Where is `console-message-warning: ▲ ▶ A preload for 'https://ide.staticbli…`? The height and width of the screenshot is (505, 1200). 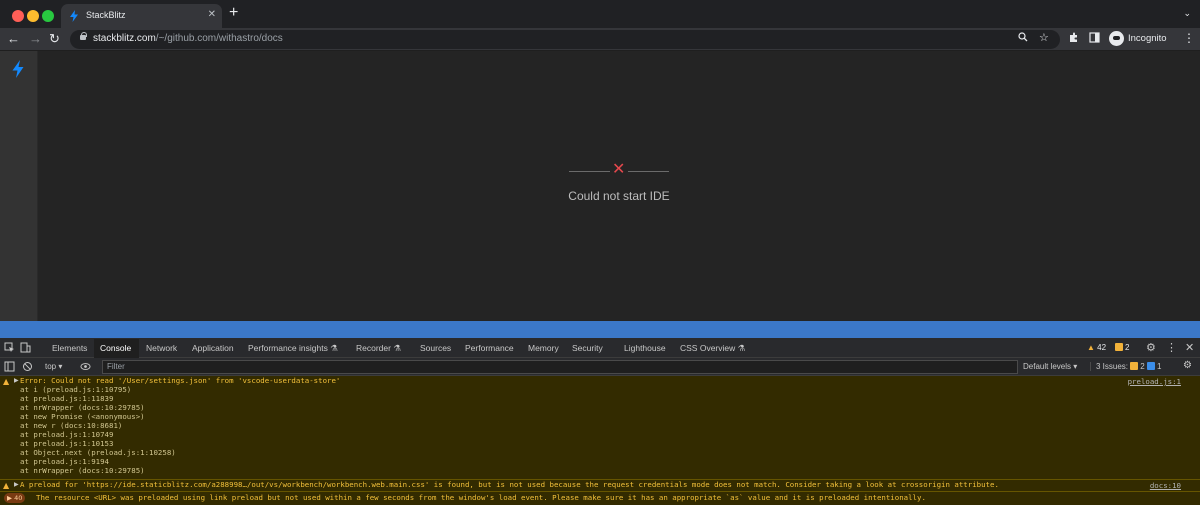 console-message-warning: ▲ ▶ A preload for 'https://ide.staticbli… is located at coordinates (600, 486).